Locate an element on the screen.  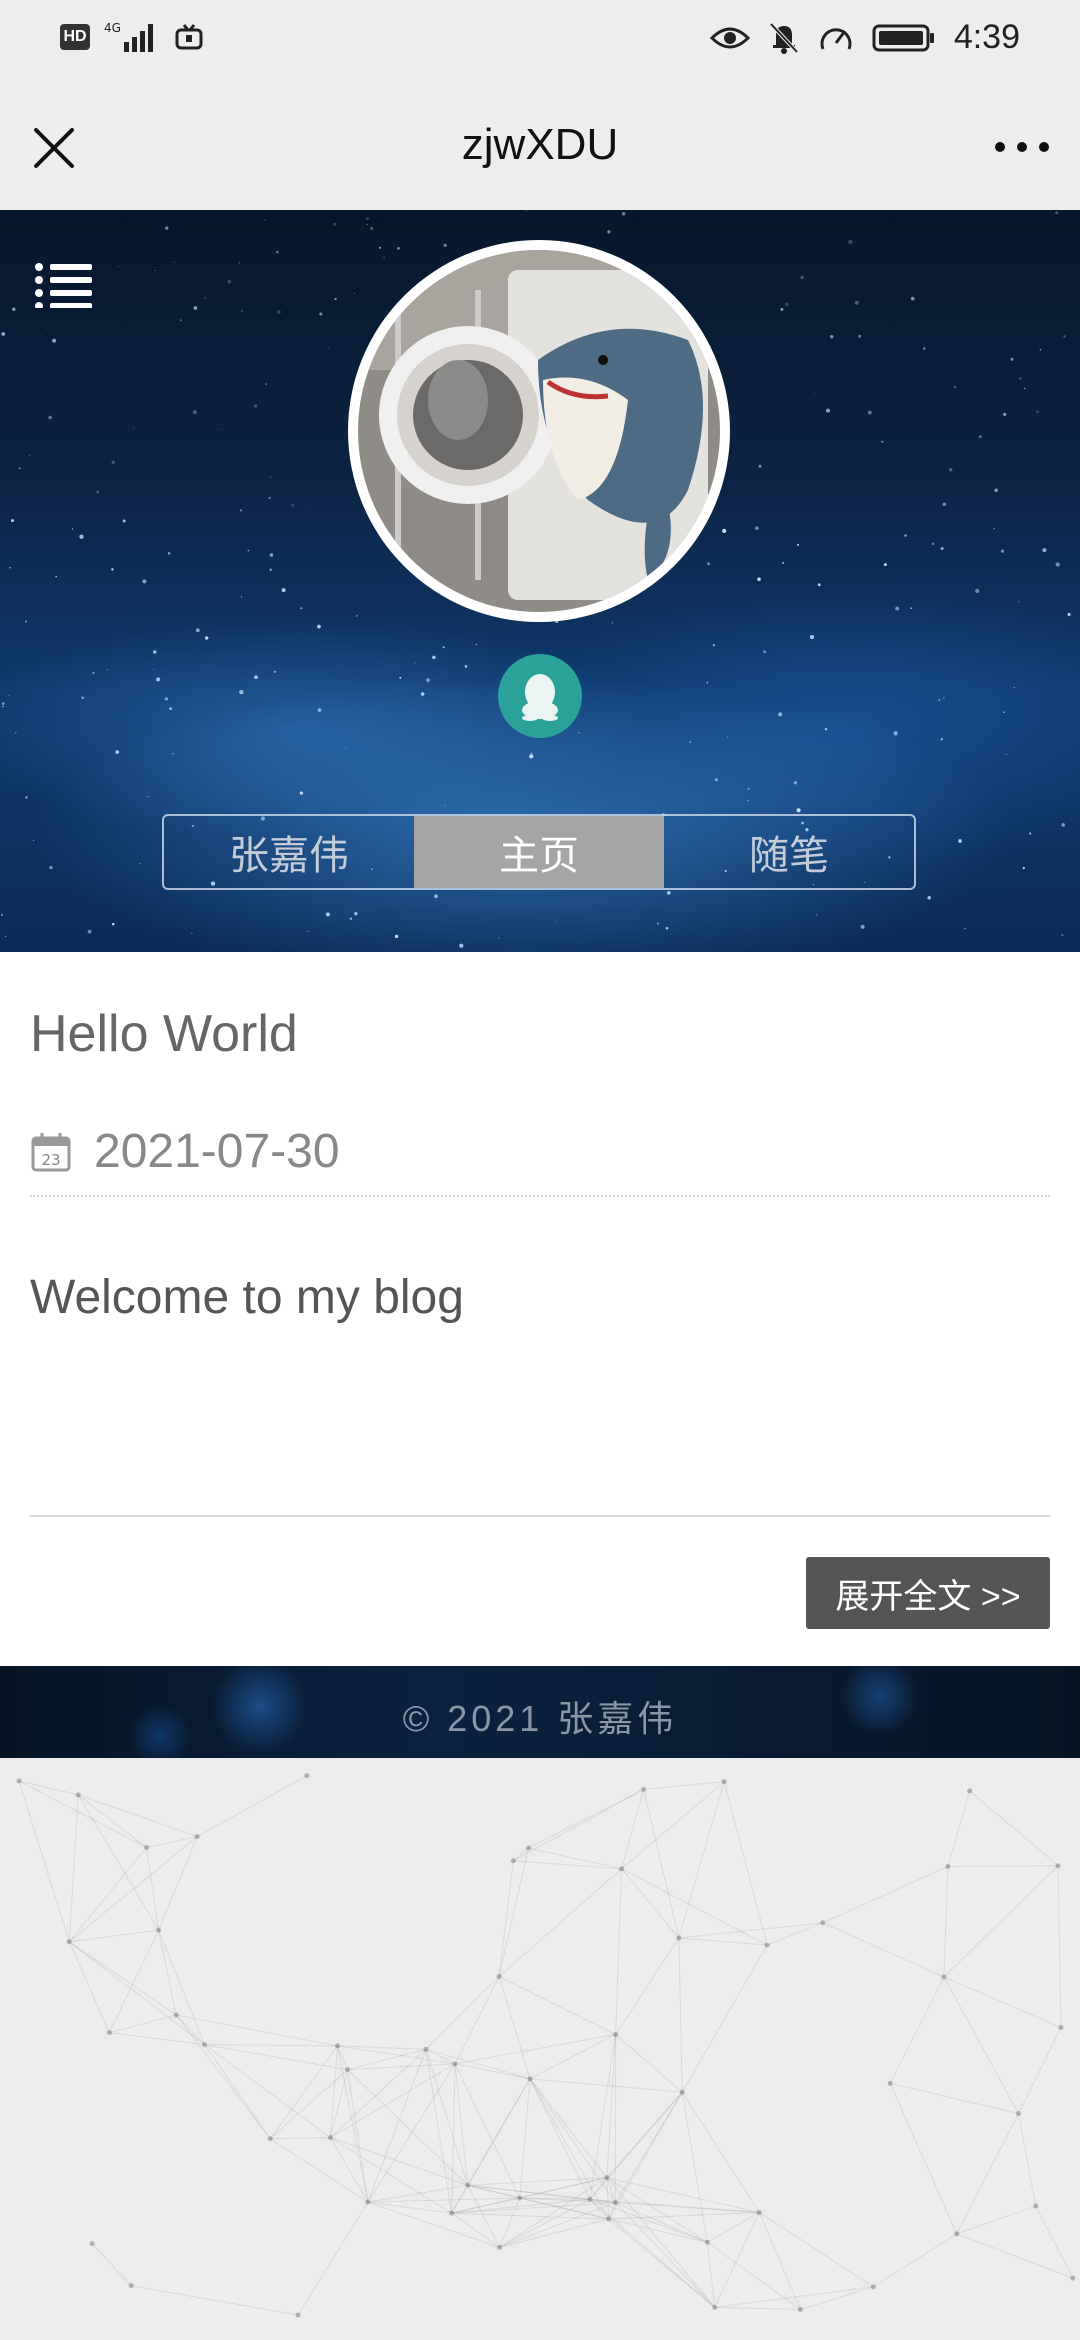
copyright-text: © 2021 张嘉伟 is located at coordinates (540, 1718).